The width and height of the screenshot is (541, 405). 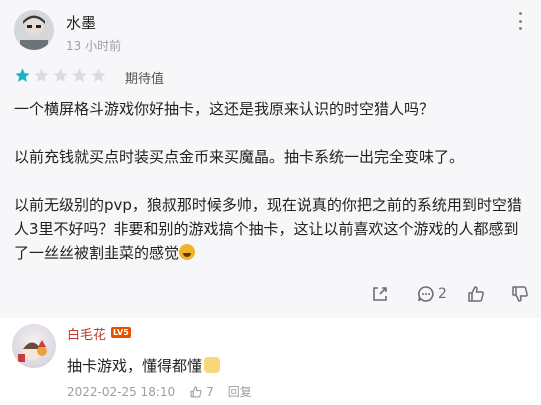 I want to click on reply-avatar, so click(x=34, y=346).